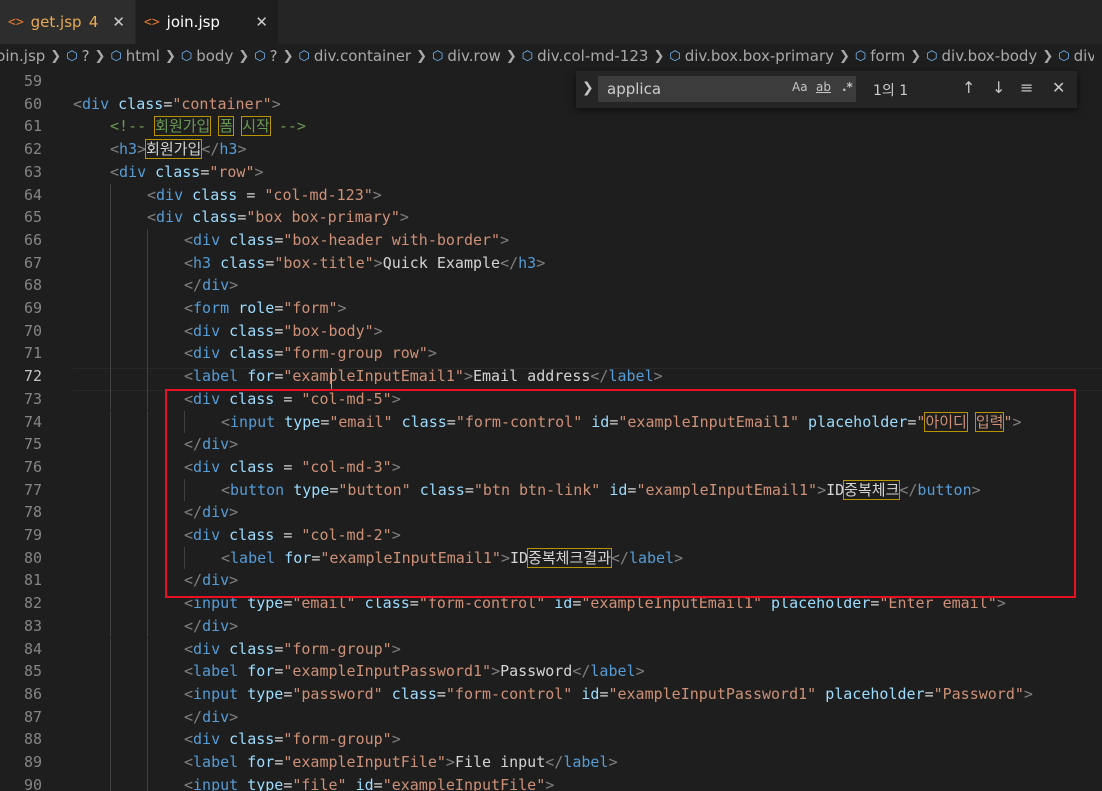 This screenshot has height=791, width=1102. What do you see at coordinates (588, 88) in the screenshot?
I see `toggle-replace-chevron-icon: ❯` at bounding box center [588, 88].